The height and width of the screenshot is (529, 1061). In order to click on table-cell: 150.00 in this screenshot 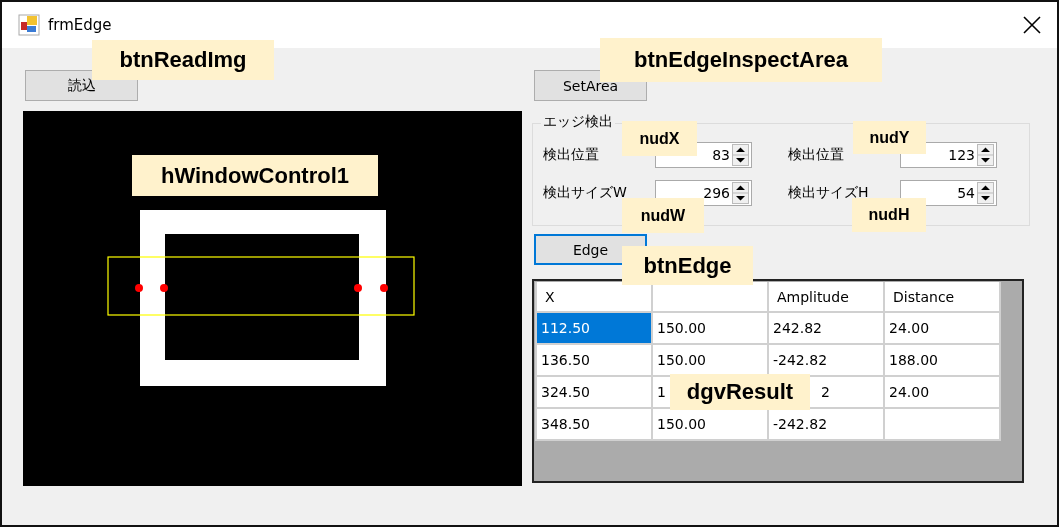, I will do `click(710, 328)`.